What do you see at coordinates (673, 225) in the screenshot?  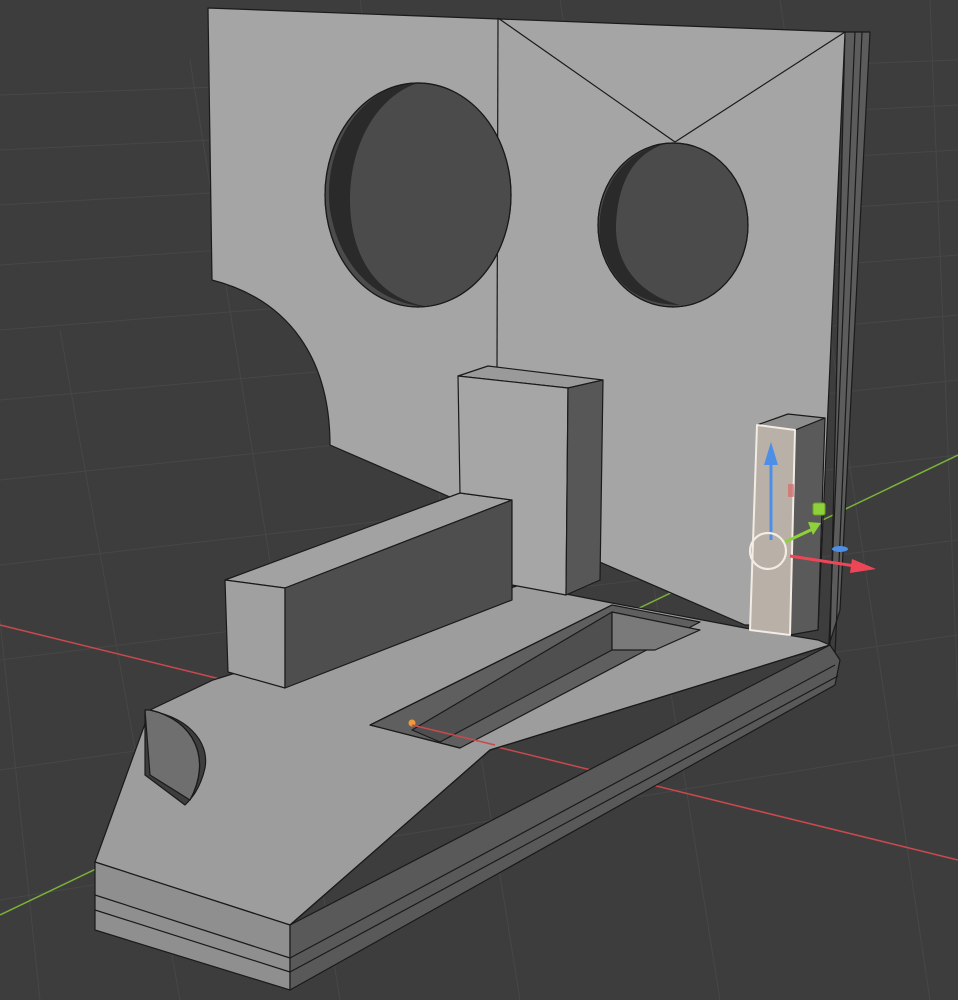 I see `small-hole` at bounding box center [673, 225].